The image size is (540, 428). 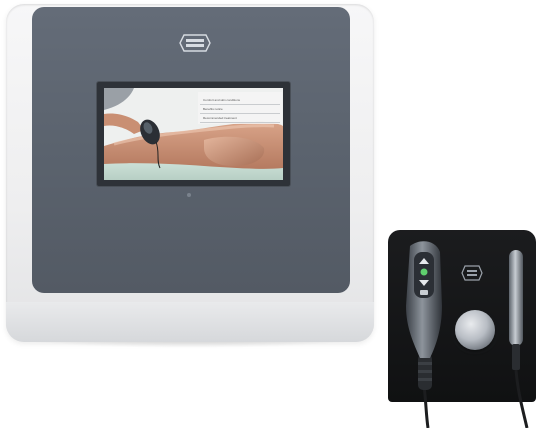 What do you see at coordinates (475, 330) in the screenshot?
I see `round-metal-button-icon` at bounding box center [475, 330].